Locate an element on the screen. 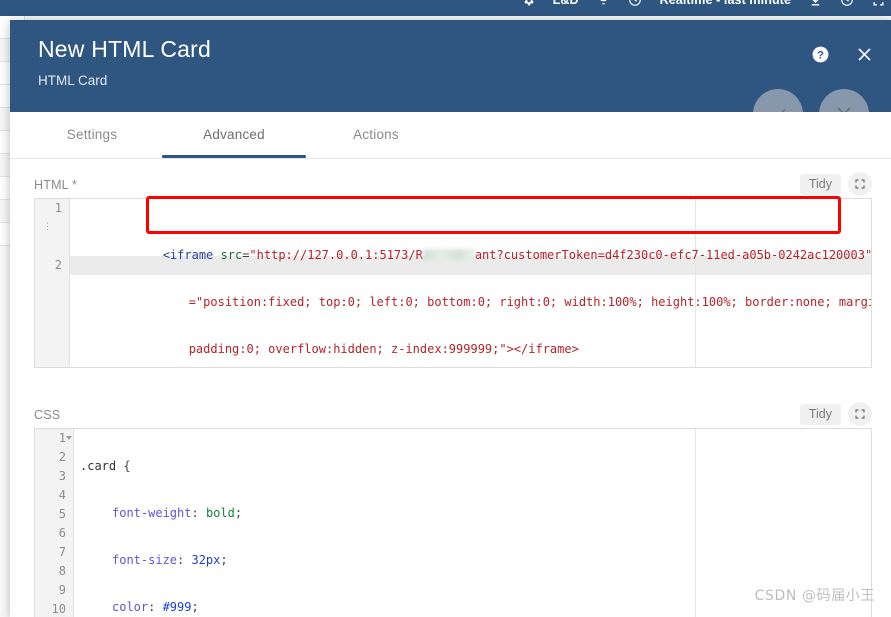 The height and width of the screenshot is (617, 891). gutter-line-number: 10 is located at coordinates (58, 609).